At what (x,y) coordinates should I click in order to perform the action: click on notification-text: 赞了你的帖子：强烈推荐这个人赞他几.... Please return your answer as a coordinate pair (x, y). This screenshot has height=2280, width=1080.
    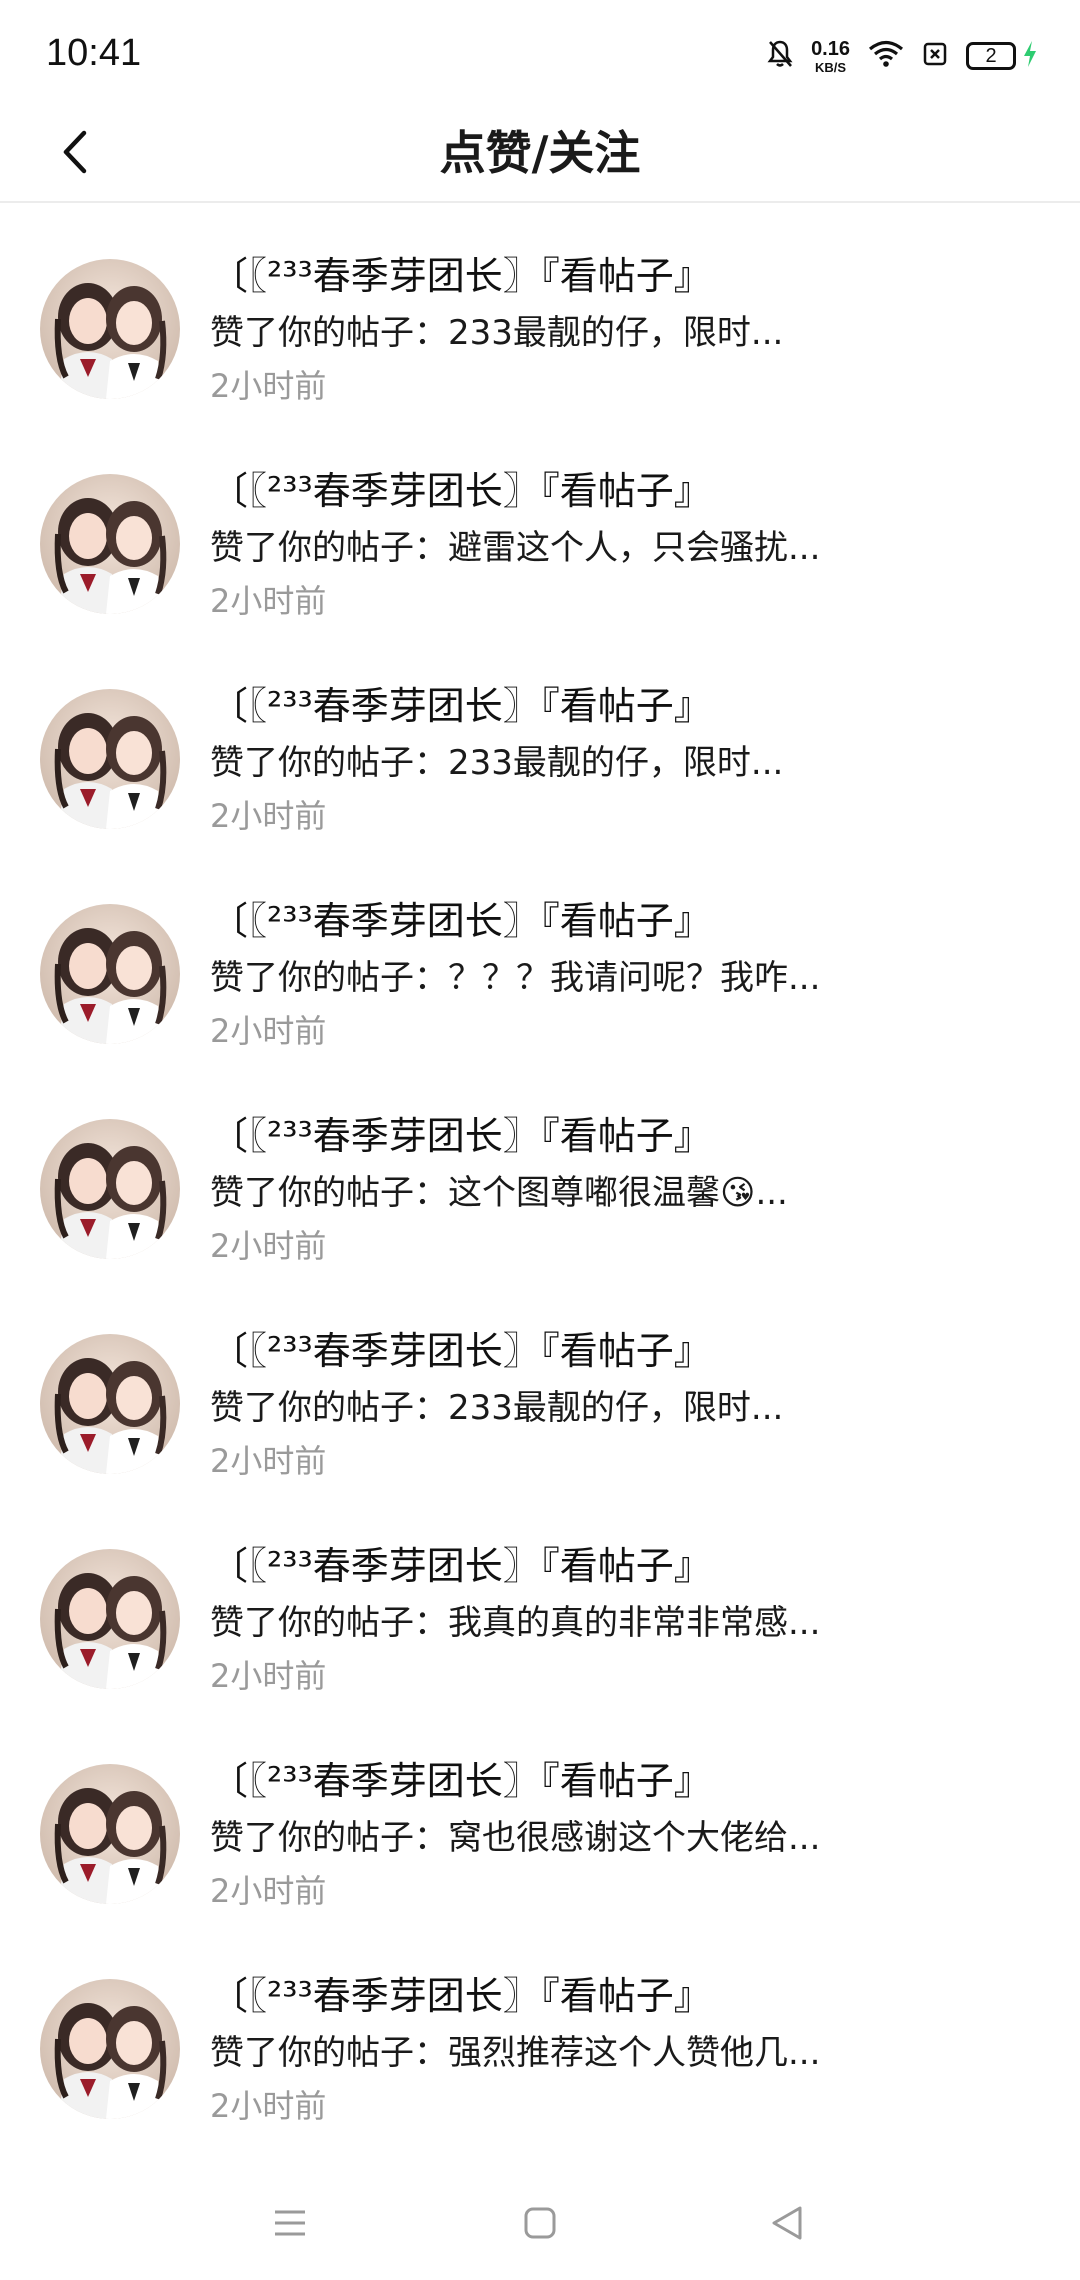
    Looking at the image, I should click on (515, 2053).